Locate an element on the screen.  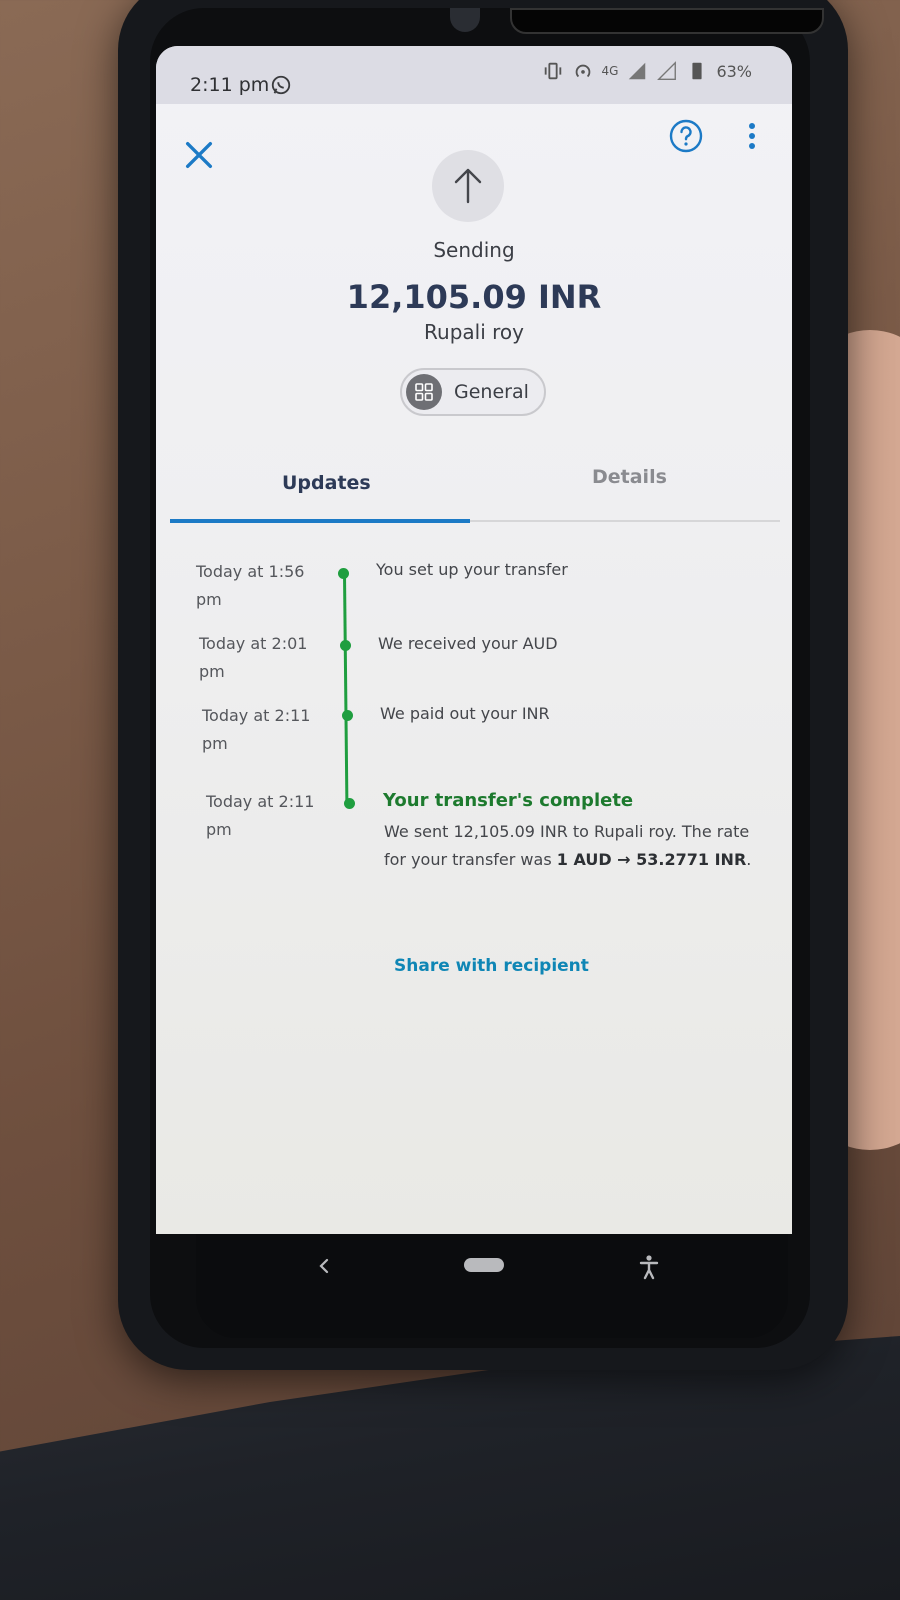
timeline-time: Today at 1:56 pm is located at coordinates (250, 585).